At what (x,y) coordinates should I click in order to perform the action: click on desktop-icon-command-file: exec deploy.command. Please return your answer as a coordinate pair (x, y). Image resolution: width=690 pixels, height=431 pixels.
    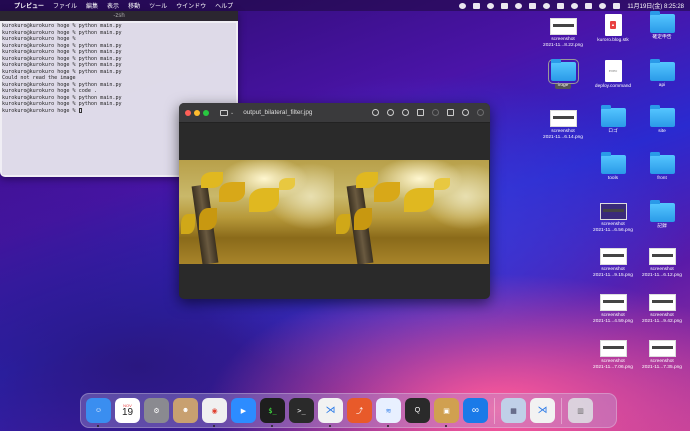
    Looking at the image, I should click on (613, 75).